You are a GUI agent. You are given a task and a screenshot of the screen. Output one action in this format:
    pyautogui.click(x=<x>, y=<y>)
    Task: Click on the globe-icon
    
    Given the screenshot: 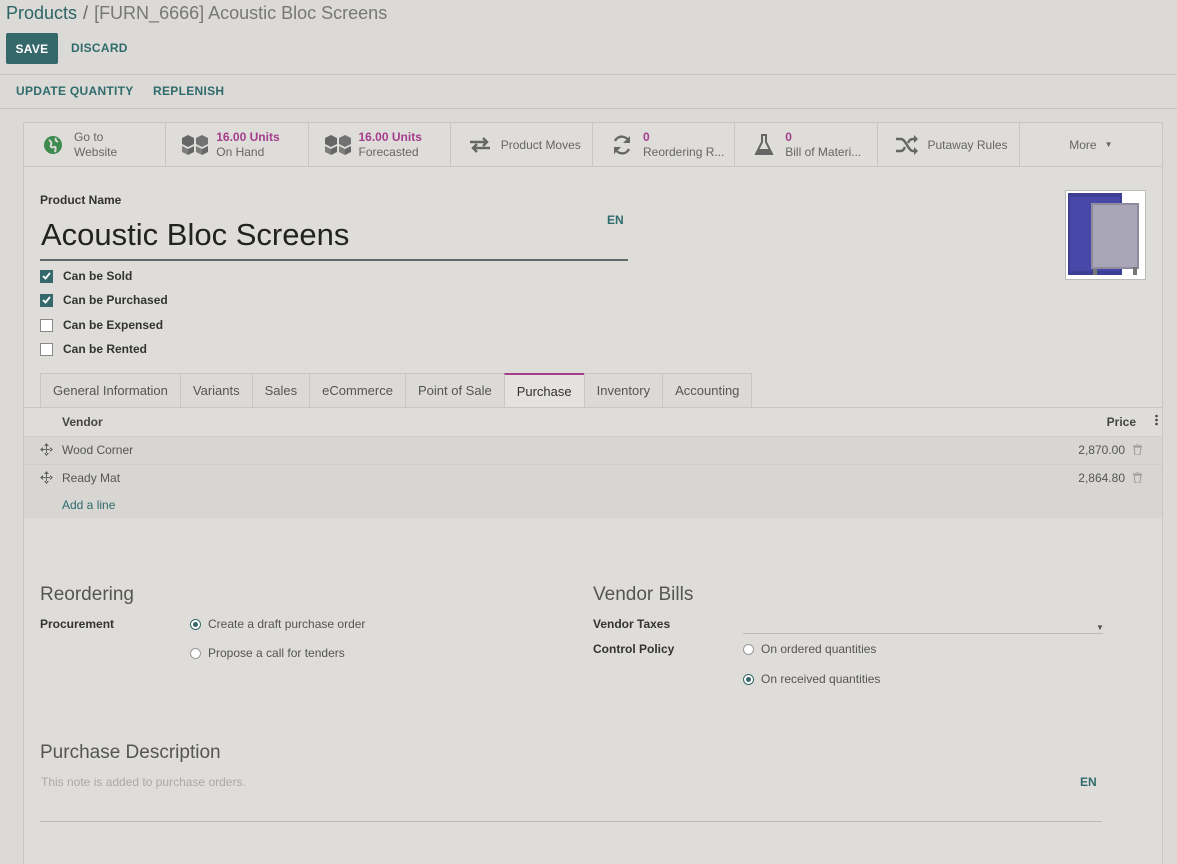 What is the action you would take?
    pyautogui.click(x=53, y=145)
    